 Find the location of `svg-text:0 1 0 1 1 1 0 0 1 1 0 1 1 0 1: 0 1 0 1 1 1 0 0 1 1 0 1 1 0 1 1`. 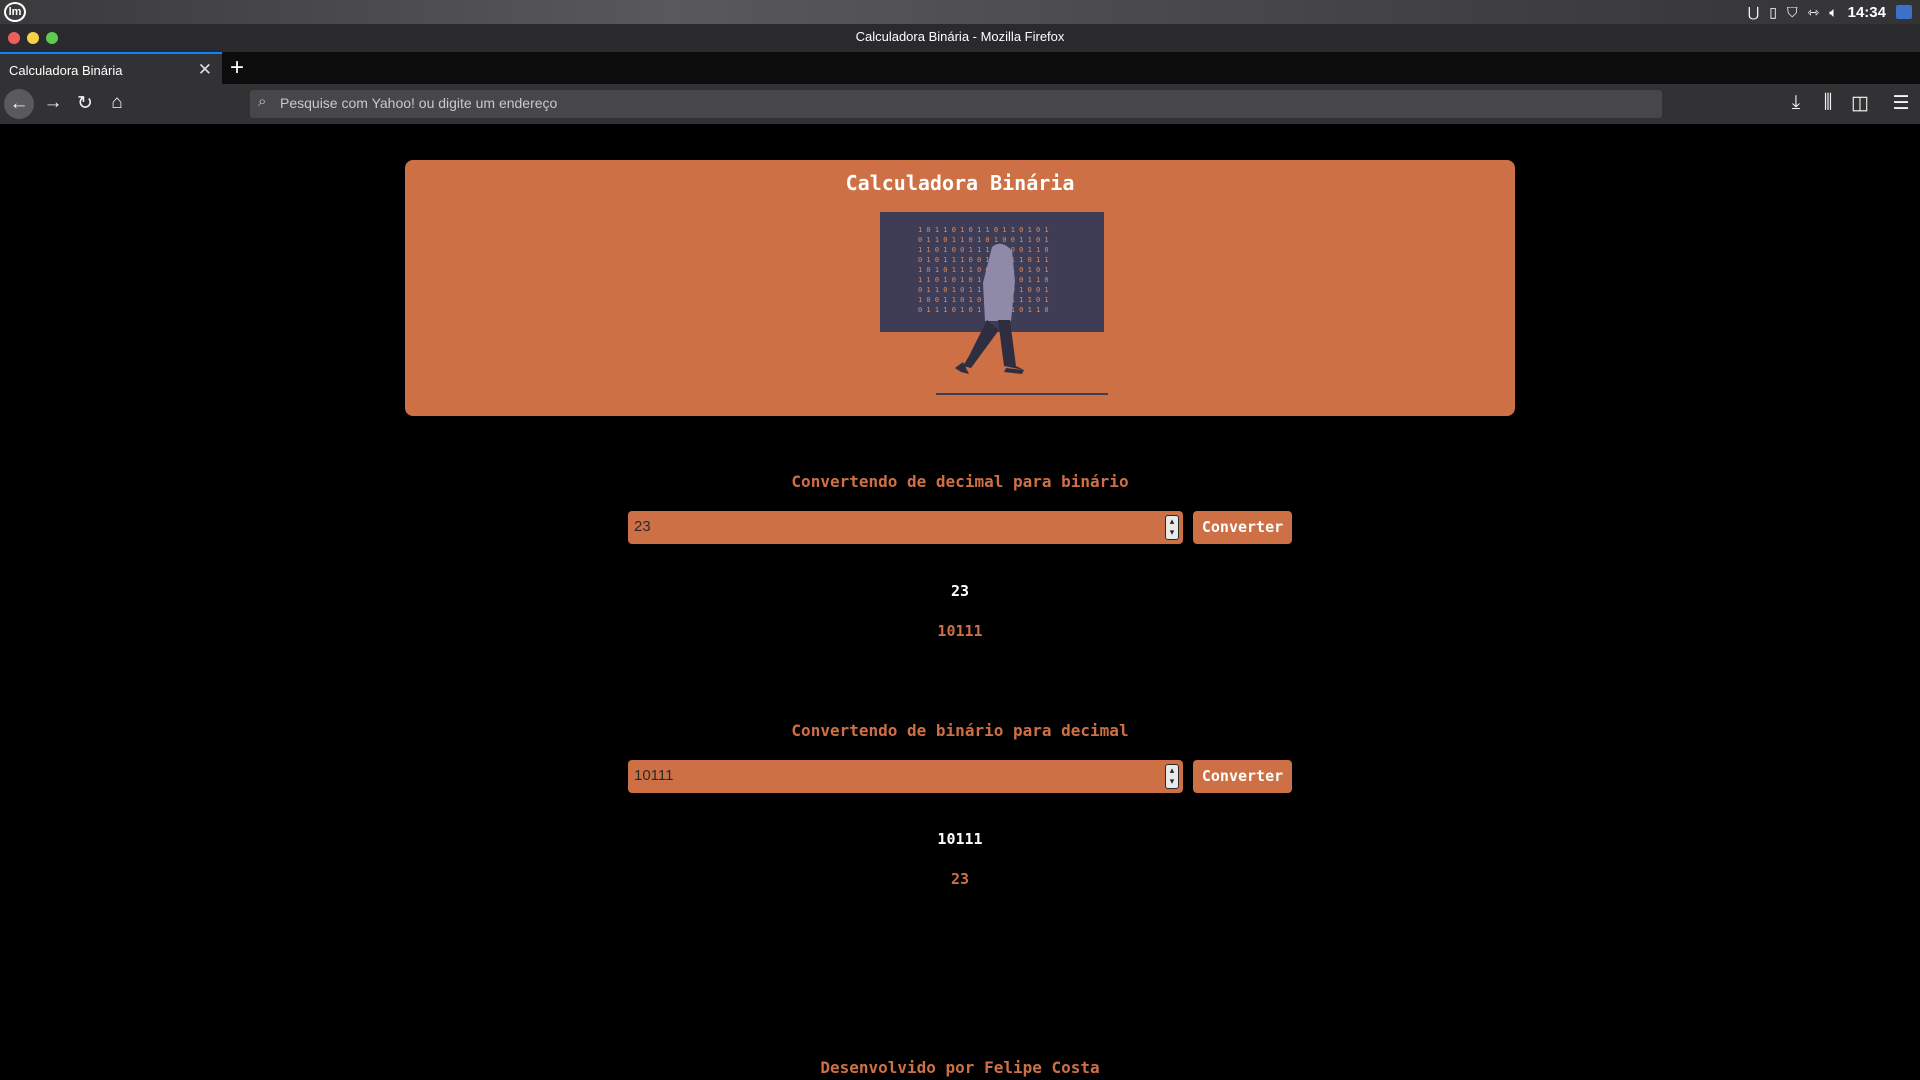

svg-text:0 1 0 1 1 1 0 0 1 1 0 1 1 0 1: 0 1 0 1 1 1 0 0 1 1 0 1 1 0 1 1 is located at coordinates (983, 260).